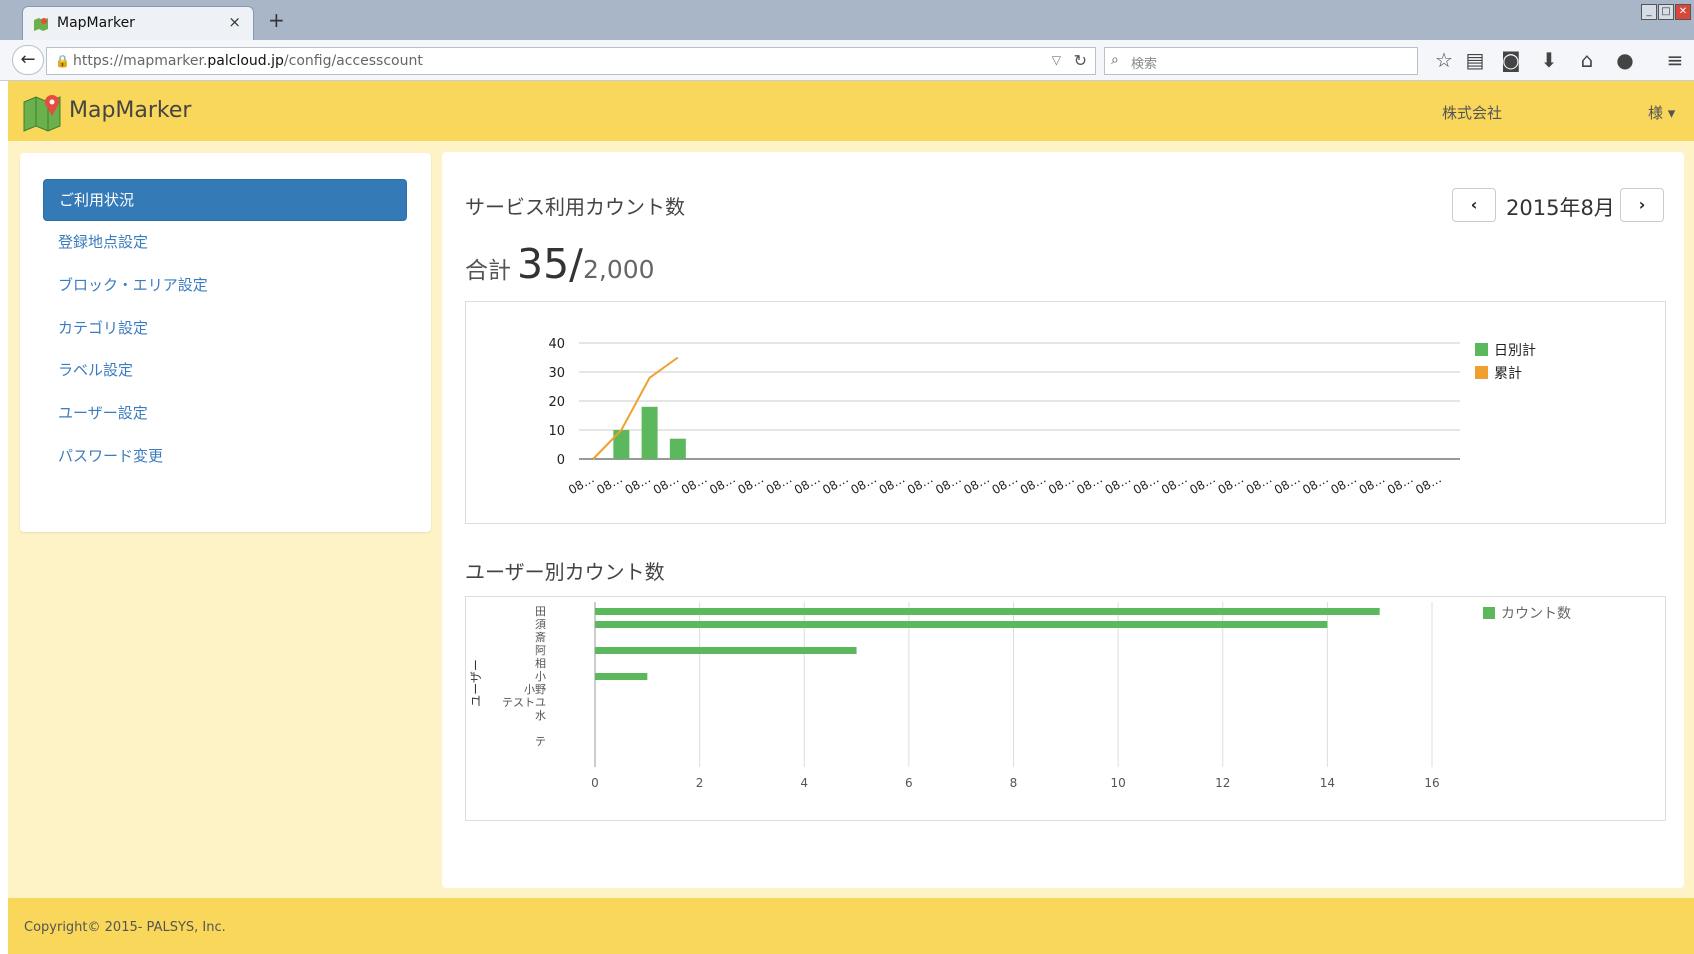  Describe the element at coordinates (225, 285) in the screenshot. I see `sidebar-item-block-area: ブロック・エリア設定` at that location.